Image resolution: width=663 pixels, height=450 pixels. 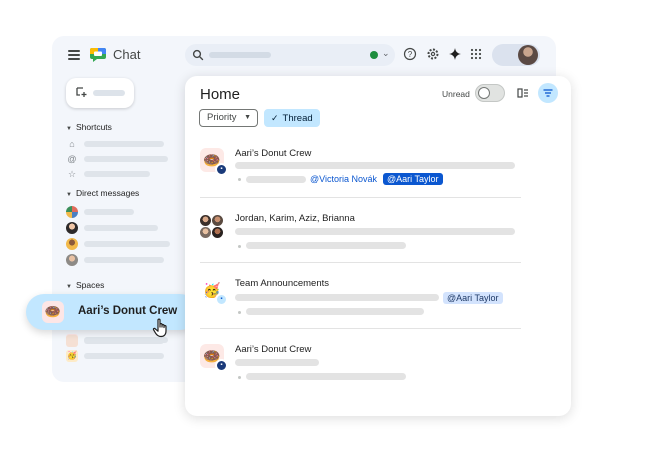 What do you see at coordinates (85, 285) in the screenshot?
I see `section-spaces: ▼ Spaces` at bounding box center [85, 285].